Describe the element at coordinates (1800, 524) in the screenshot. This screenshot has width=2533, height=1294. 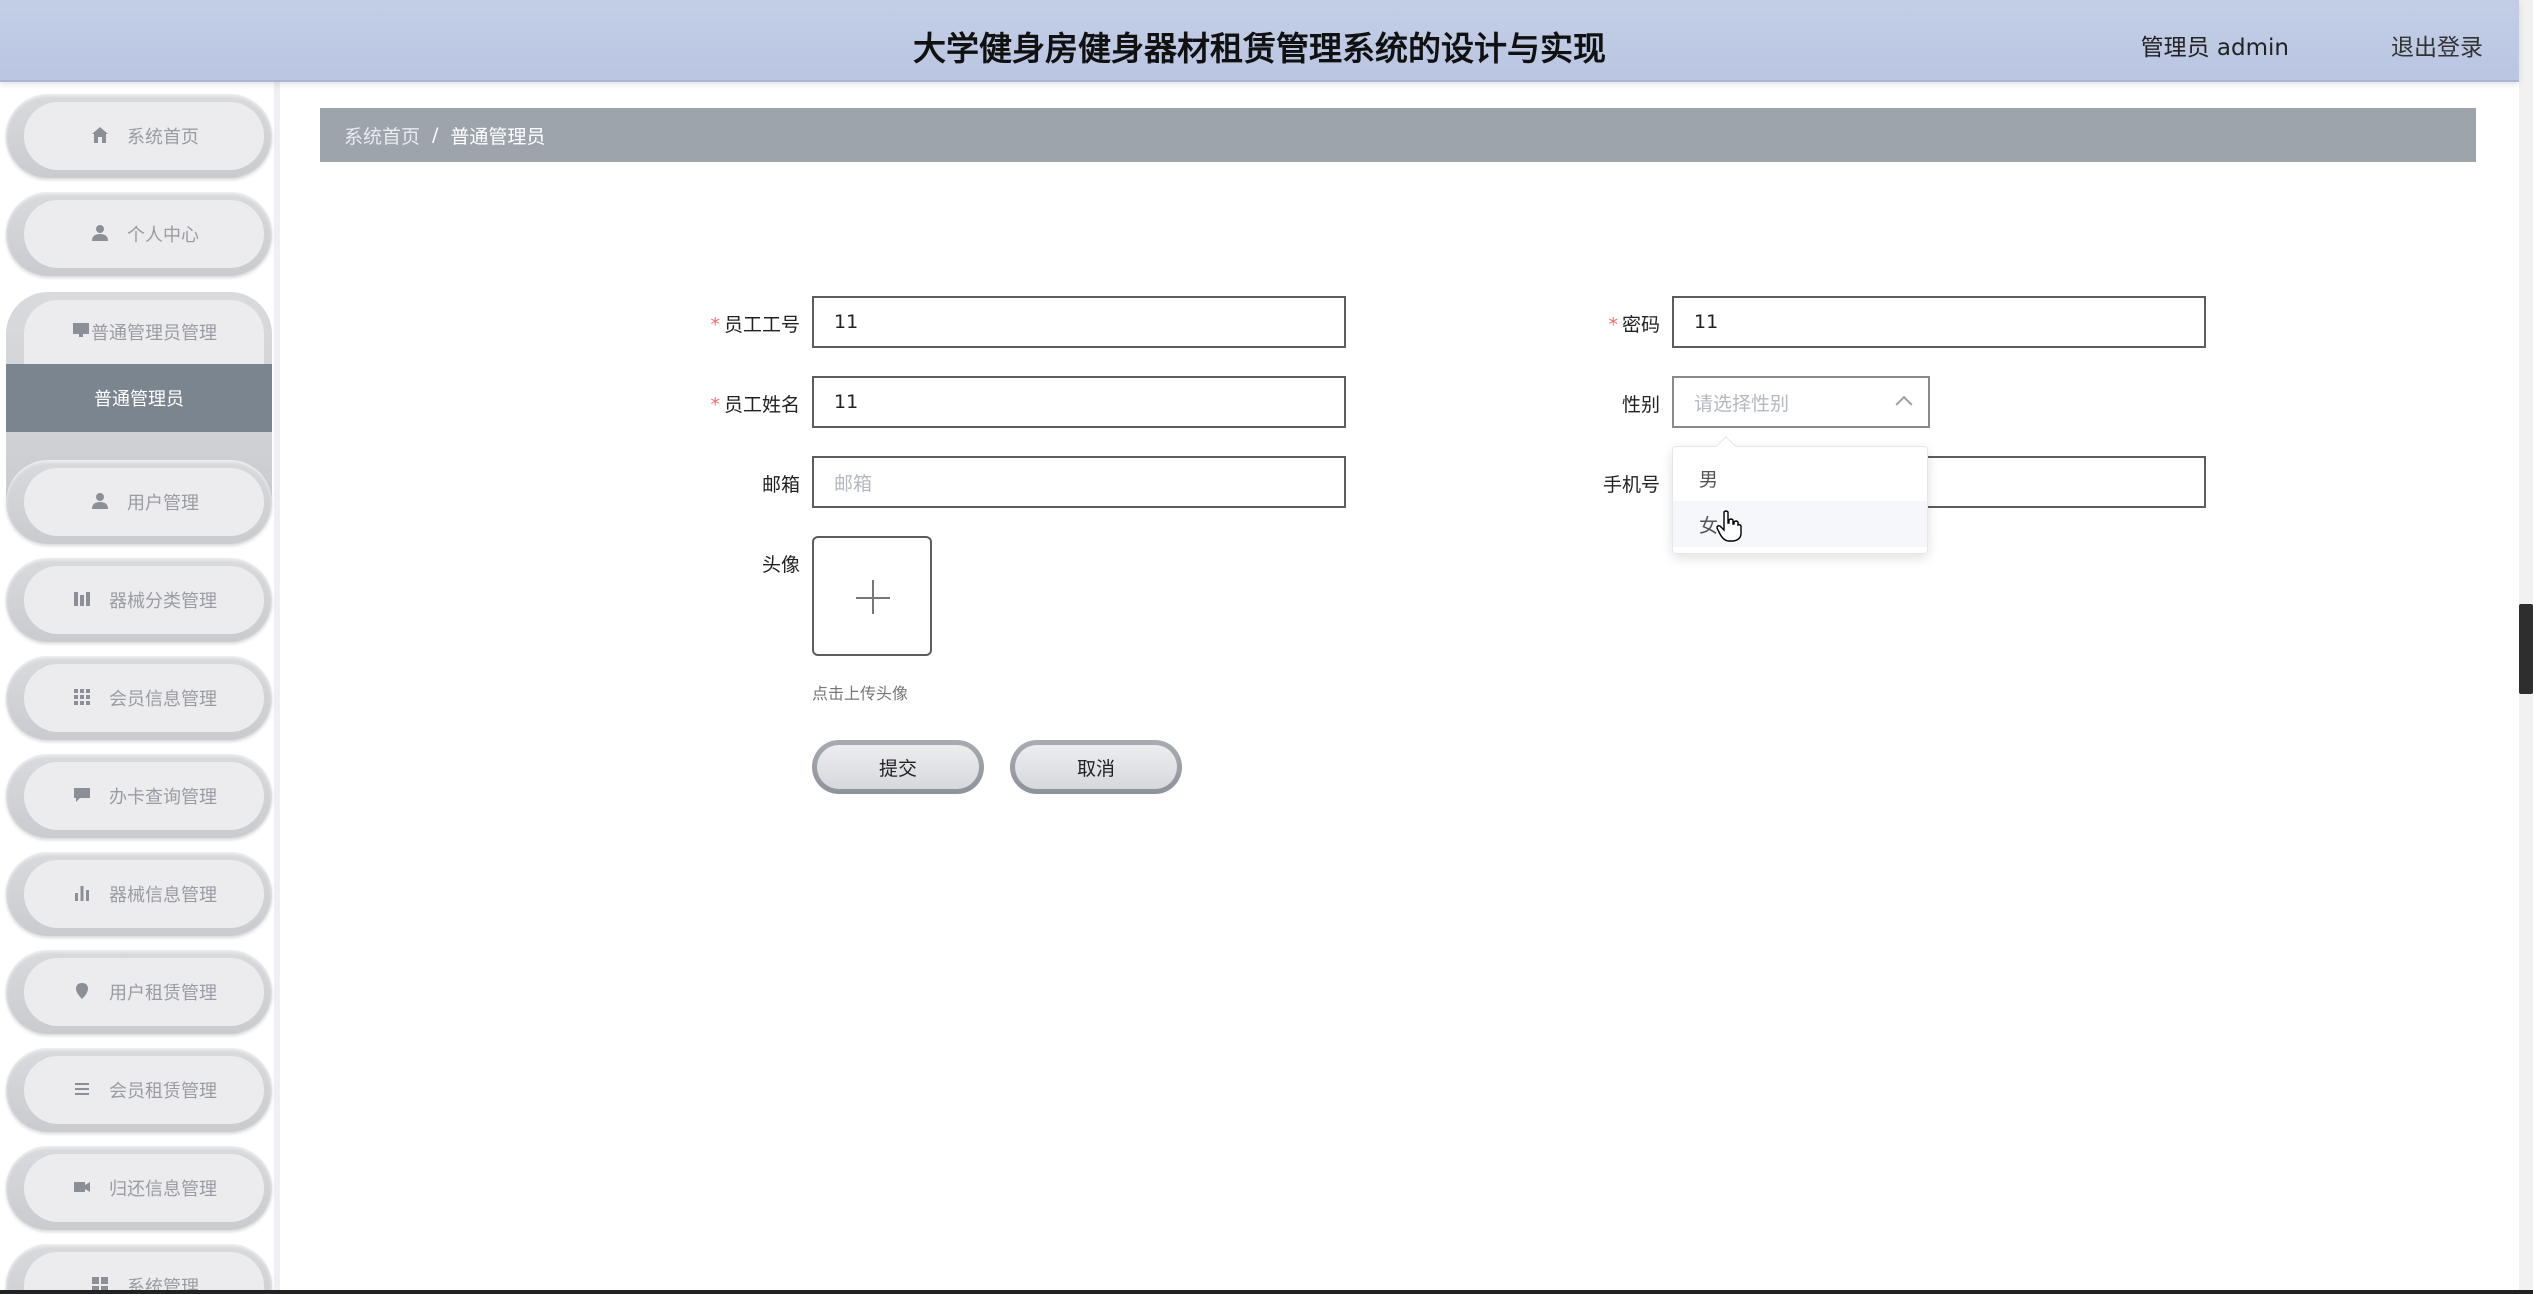
I see `gender-option-female: 女` at that location.